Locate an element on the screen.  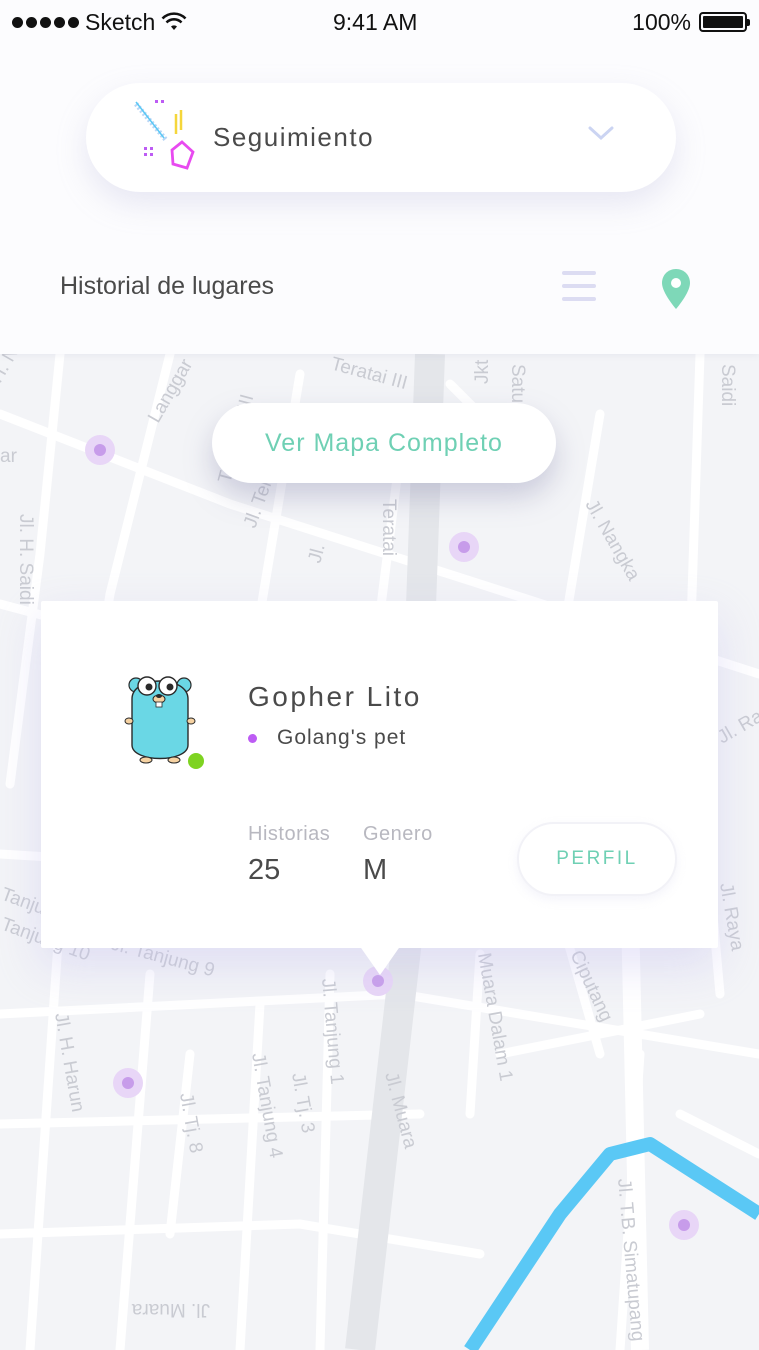
list-icon is located at coordinates (579, 290).